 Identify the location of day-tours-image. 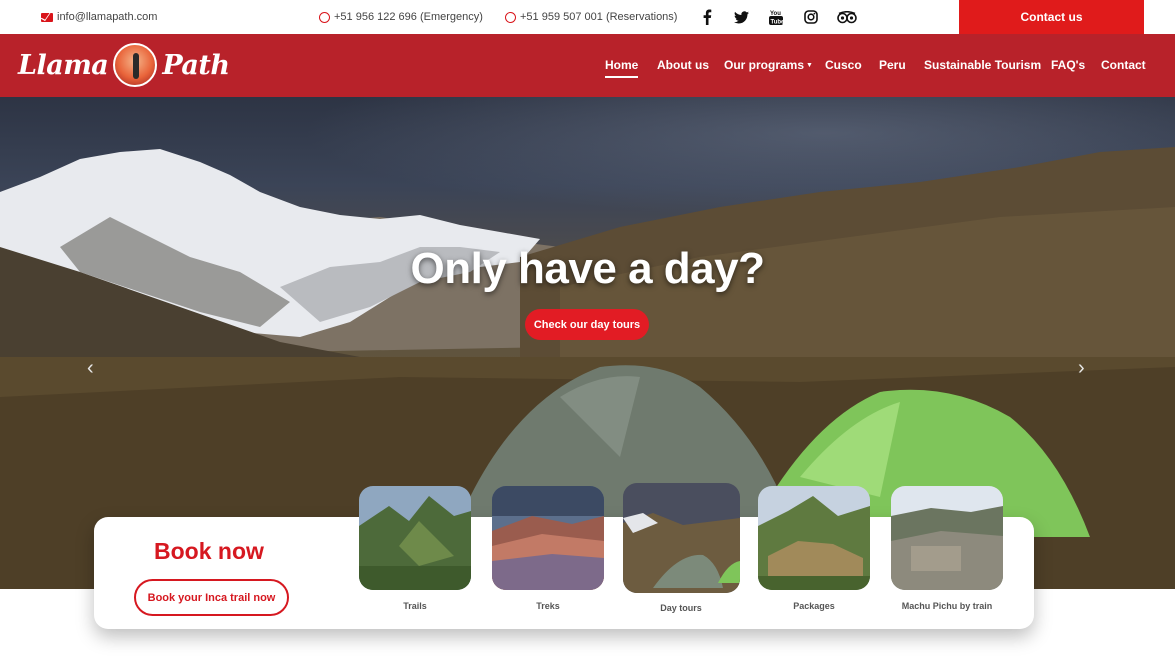
(681, 538).